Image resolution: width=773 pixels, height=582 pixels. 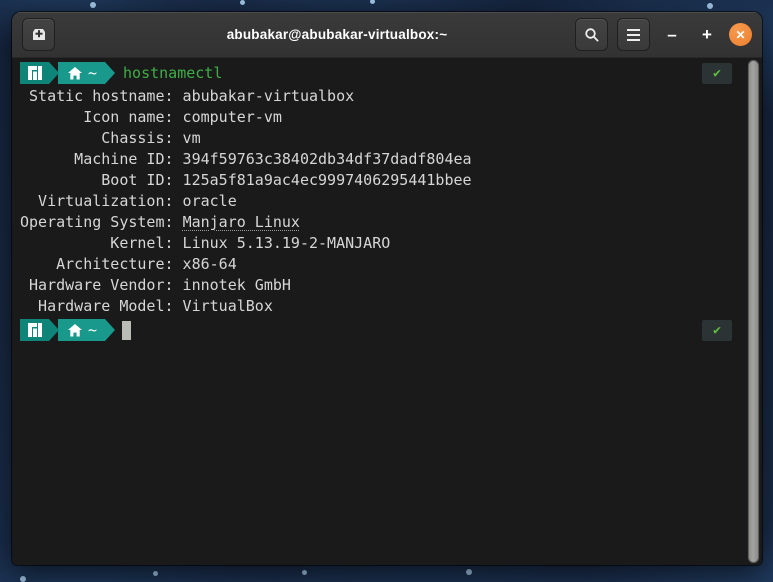 What do you see at coordinates (672, 35) in the screenshot?
I see `minimize-button: –` at bounding box center [672, 35].